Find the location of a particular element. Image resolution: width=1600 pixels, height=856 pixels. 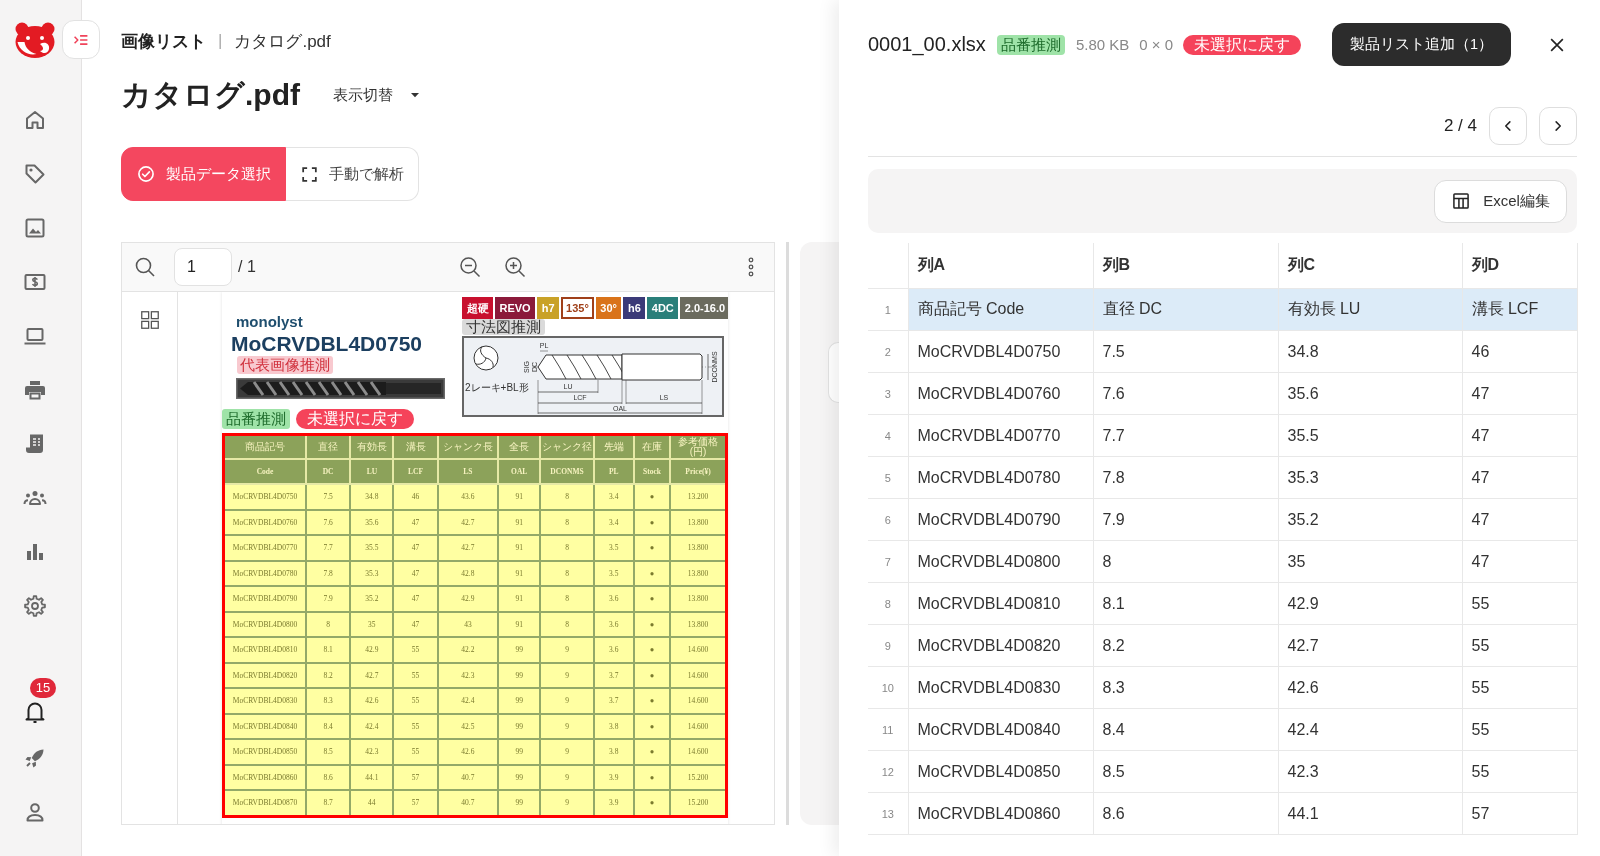

dimension-label: 2レーキ+BL形 is located at coordinates (497, 387).